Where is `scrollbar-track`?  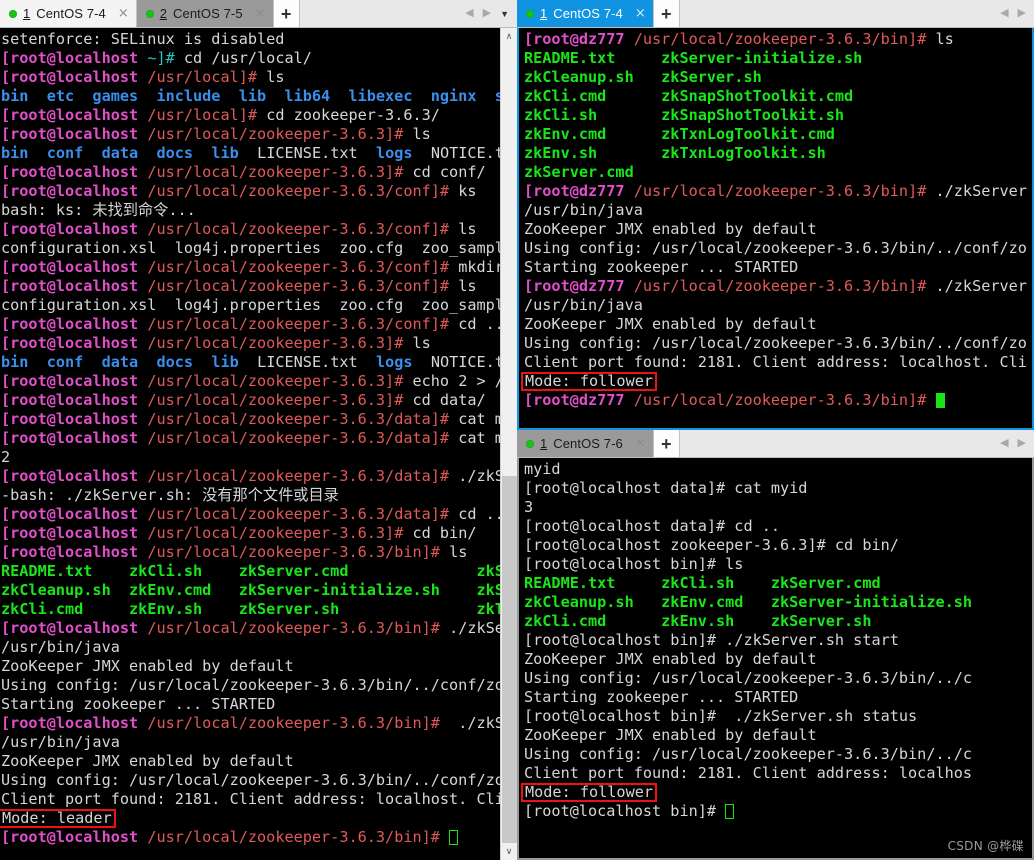
scrollbar-track is located at coordinates (509, 444).